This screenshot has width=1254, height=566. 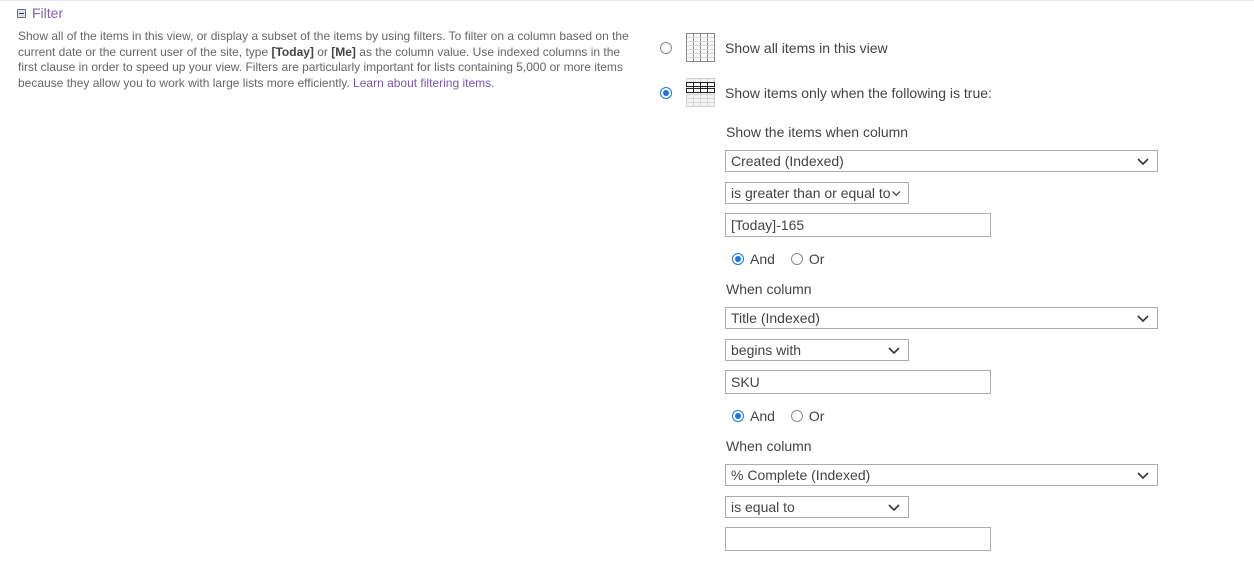 I want to click on clause-3-column-value: % Complete (Indexed), so click(x=801, y=475).